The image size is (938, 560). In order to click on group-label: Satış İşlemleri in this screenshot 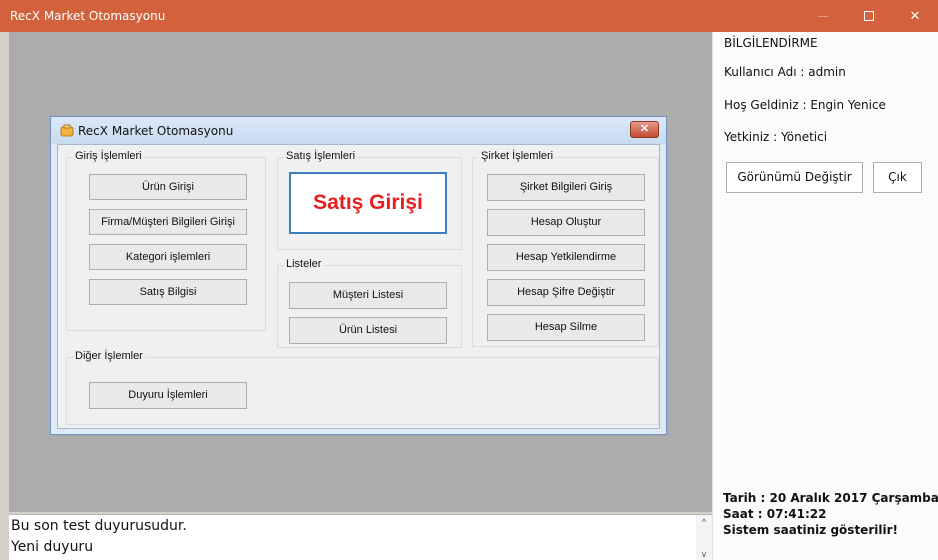, I will do `click(321, 156)`.